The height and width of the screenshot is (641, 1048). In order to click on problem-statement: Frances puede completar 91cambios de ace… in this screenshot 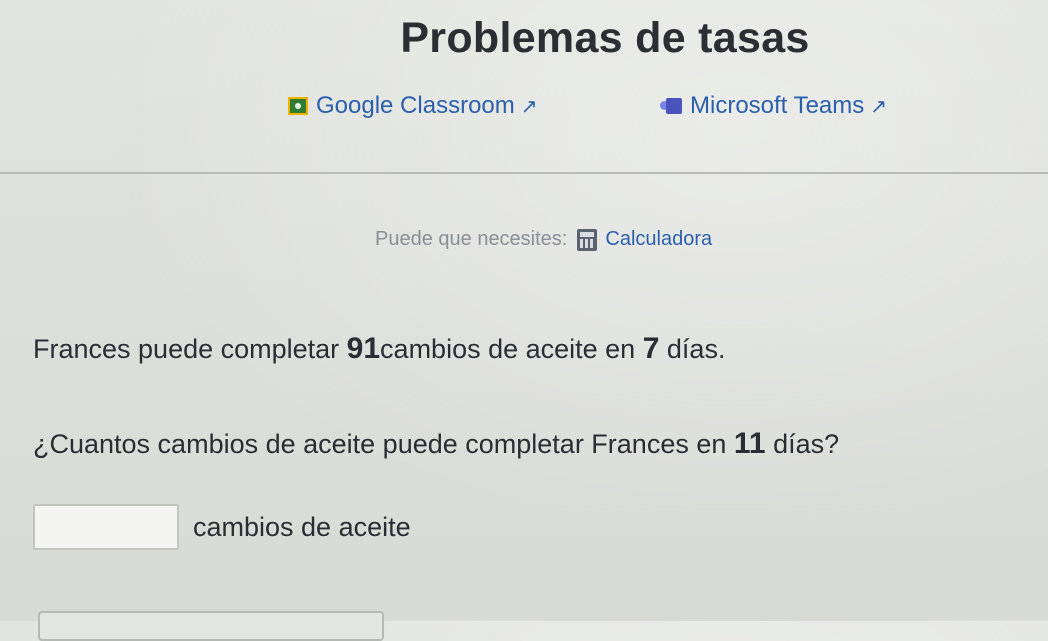, I will do `click(379, 349)`.